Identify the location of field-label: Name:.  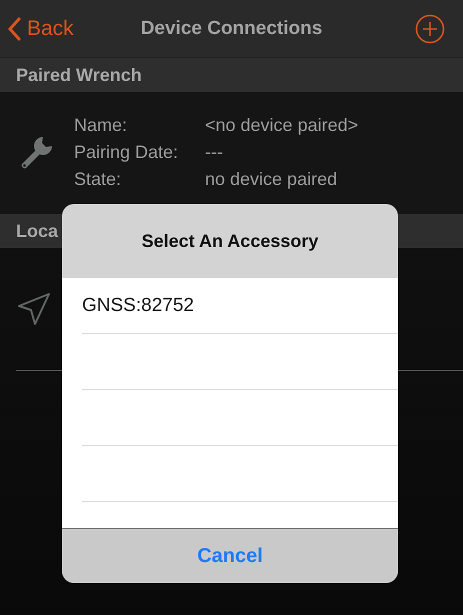
(101, 125).